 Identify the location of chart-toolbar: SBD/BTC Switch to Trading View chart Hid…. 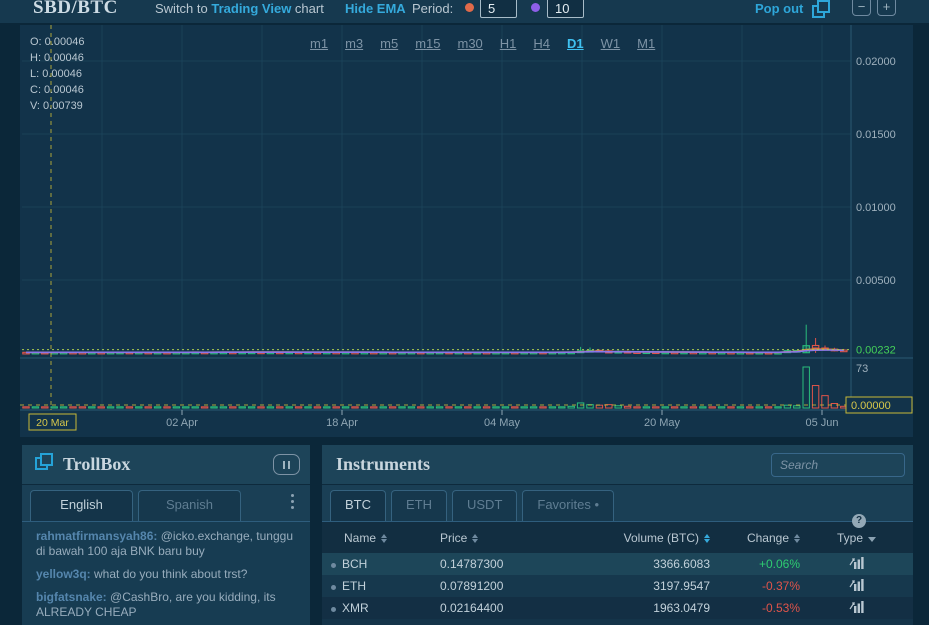
(464, 11).